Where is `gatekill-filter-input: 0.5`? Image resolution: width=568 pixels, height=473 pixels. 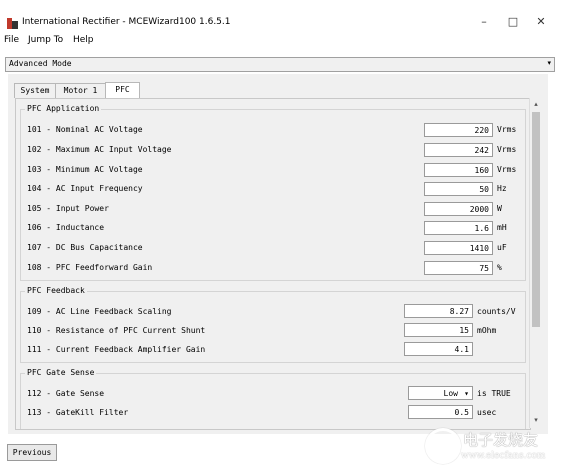 gatekill-filter-input: 0.5 is located at coordinates (440, 412).